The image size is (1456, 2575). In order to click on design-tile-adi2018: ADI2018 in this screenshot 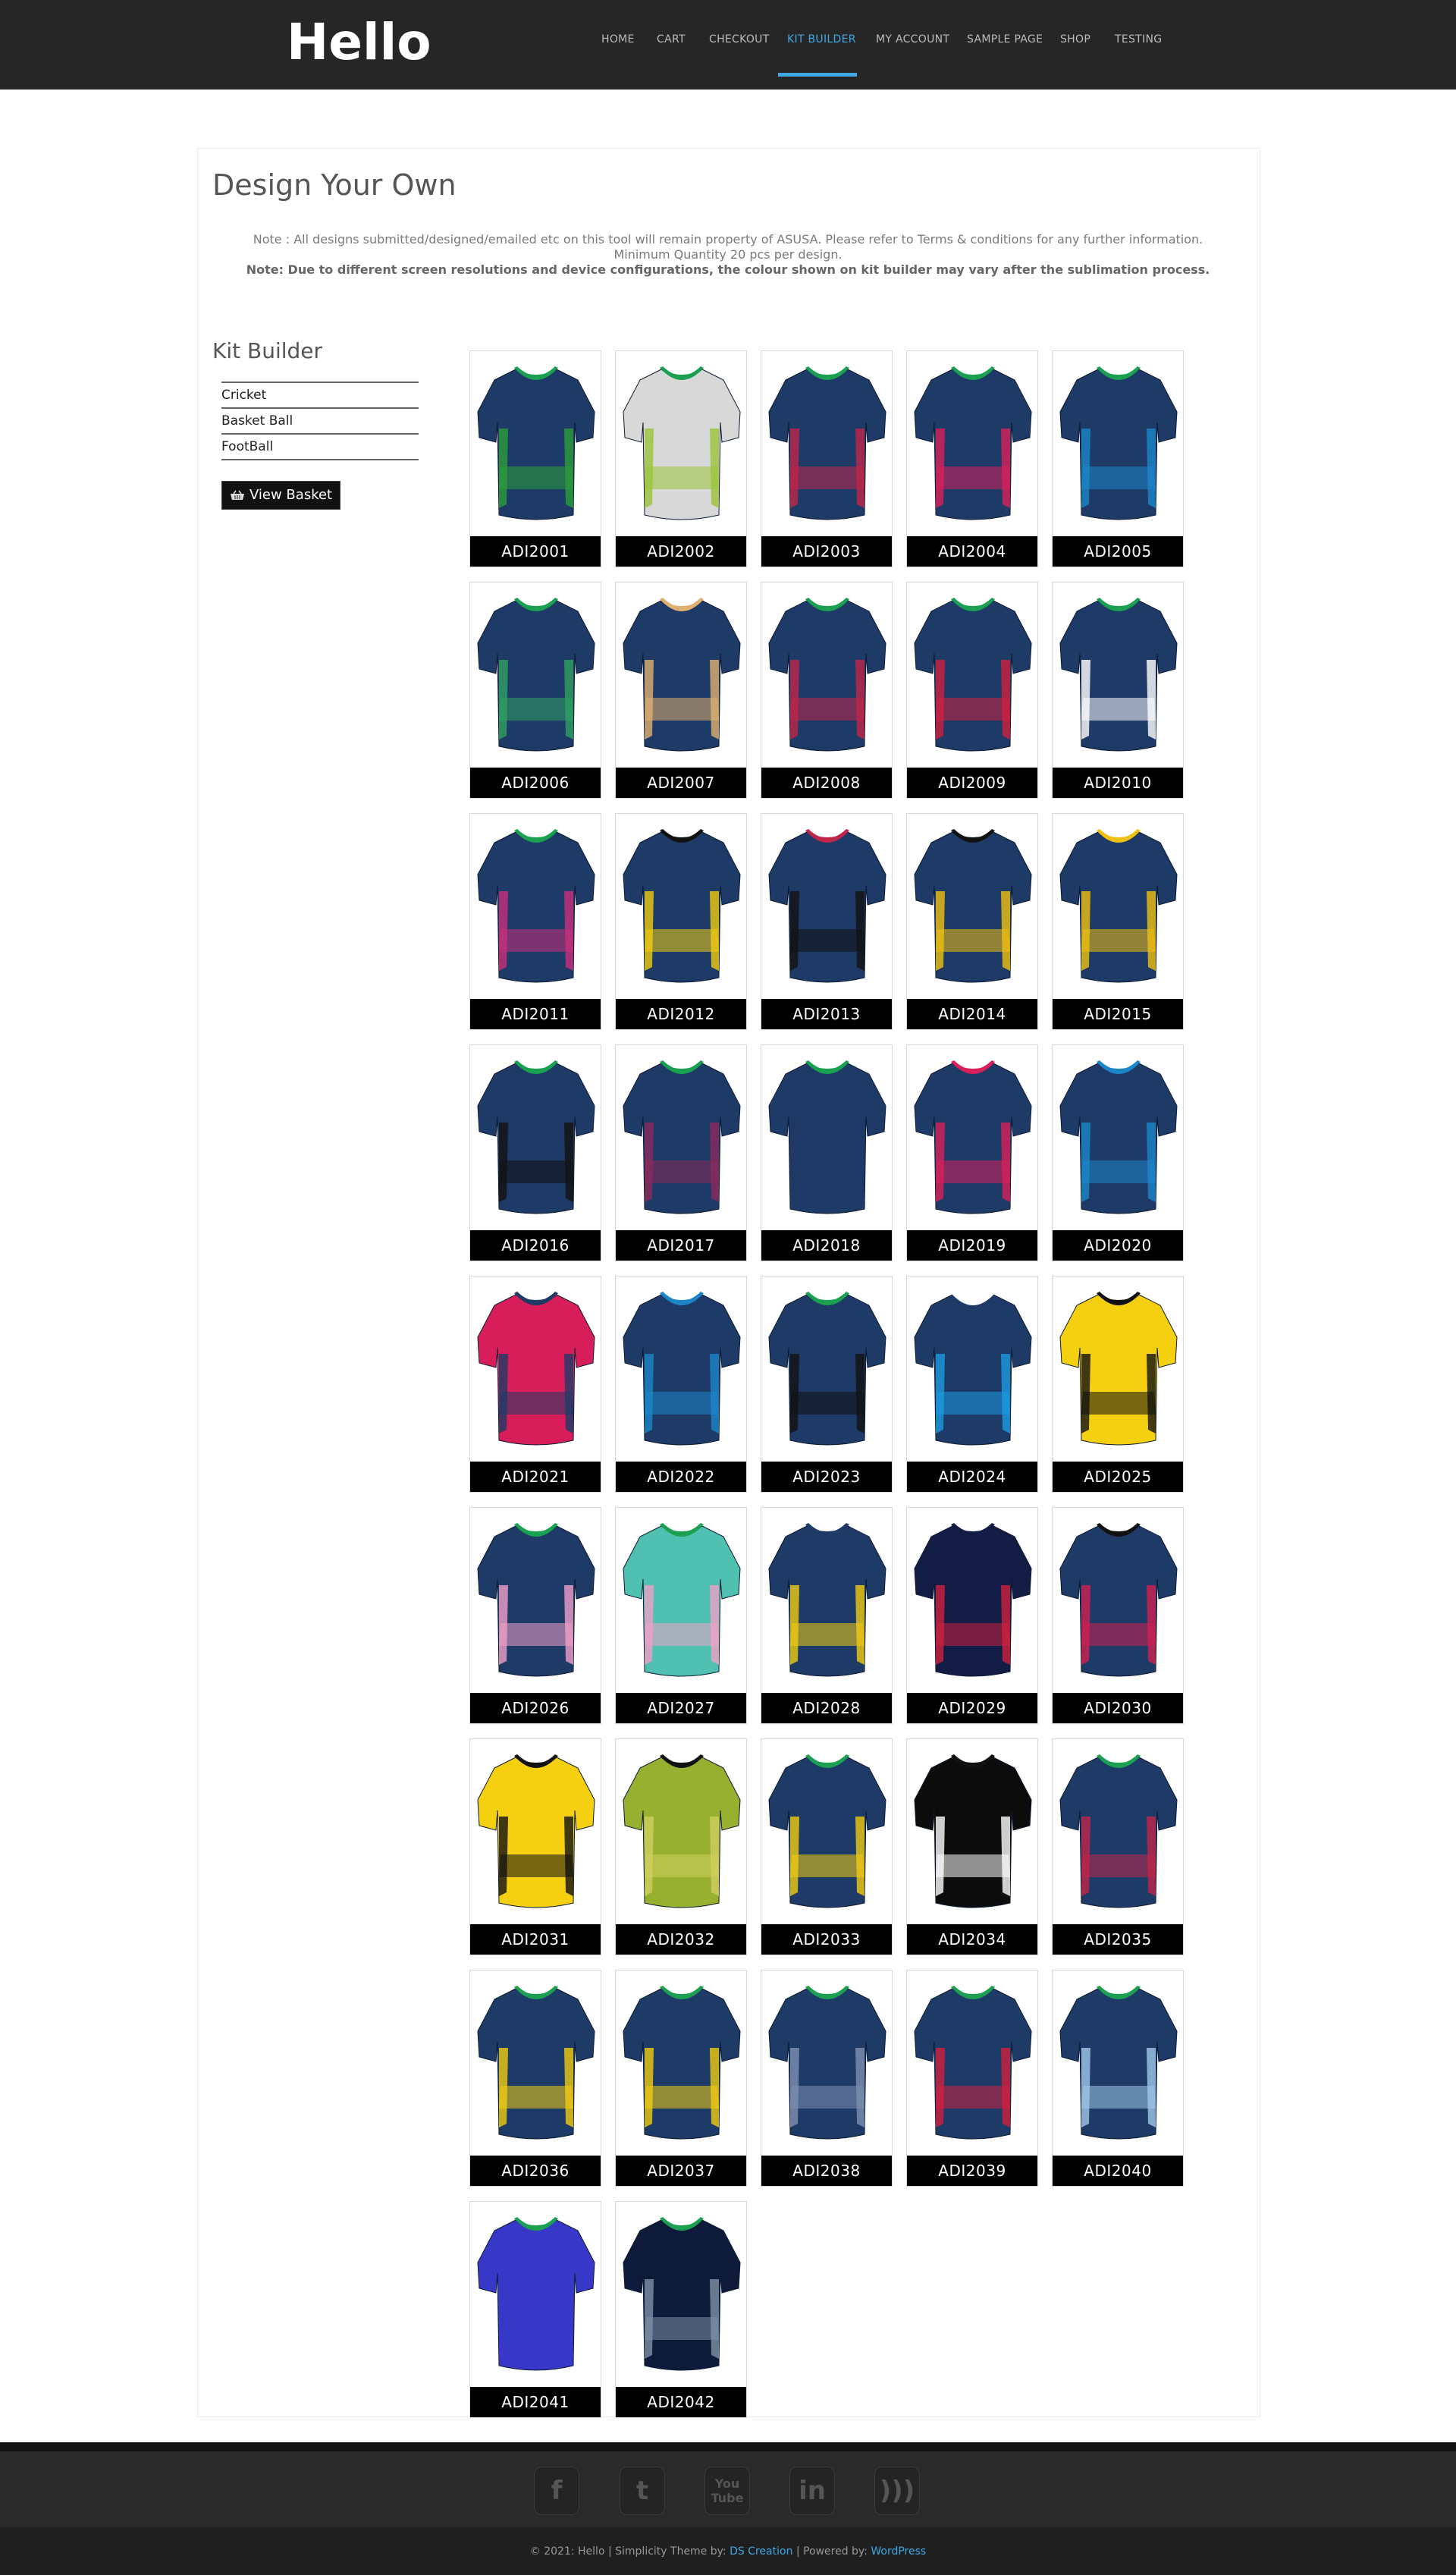, I will do `click(827, 1152)`.